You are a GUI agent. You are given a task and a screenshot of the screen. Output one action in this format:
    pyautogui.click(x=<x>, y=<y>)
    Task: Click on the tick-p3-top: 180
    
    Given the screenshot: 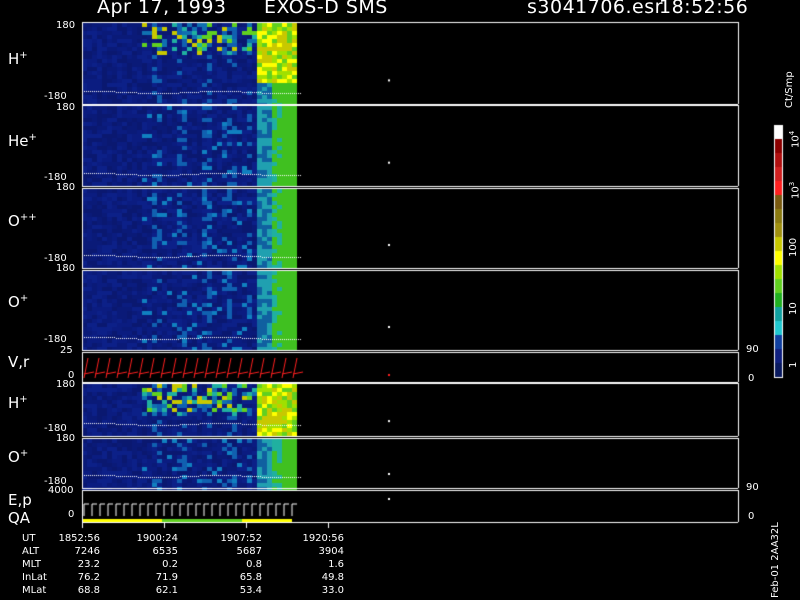 What is the action you would take?
    pyautogui.click(x=66, y=268)
    